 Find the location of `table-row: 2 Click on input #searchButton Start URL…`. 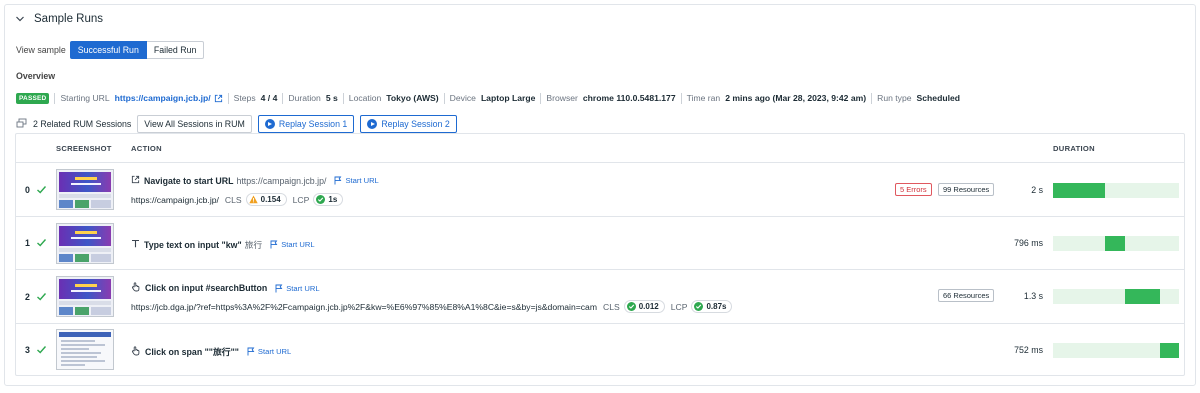

table-row: 2 Click on input #searchButton Start URL… is located at coordinates (600, 297).